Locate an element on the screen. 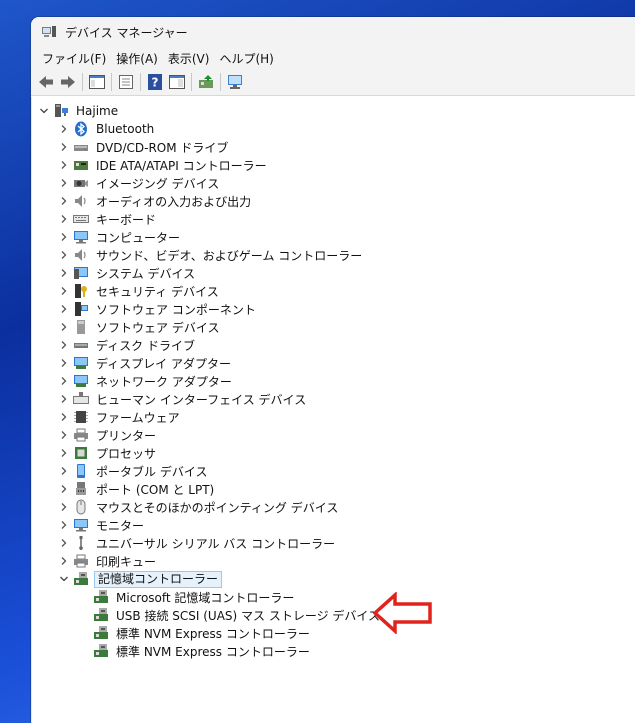 The height and width of the screenshot is (723, 635). back-arrow-icon is located at coordinates (46, 82).